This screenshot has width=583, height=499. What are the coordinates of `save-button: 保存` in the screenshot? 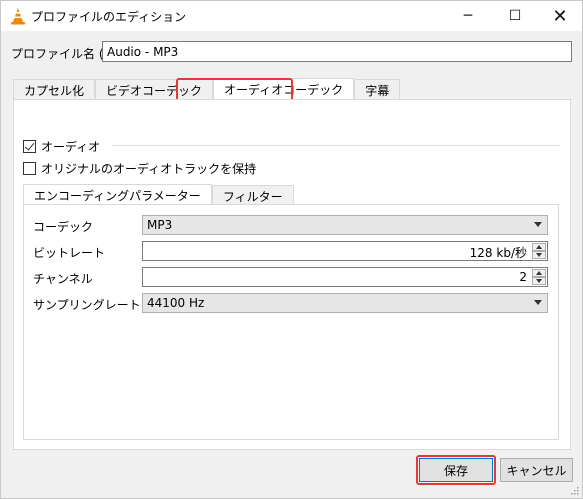 It's located at (456, 470).